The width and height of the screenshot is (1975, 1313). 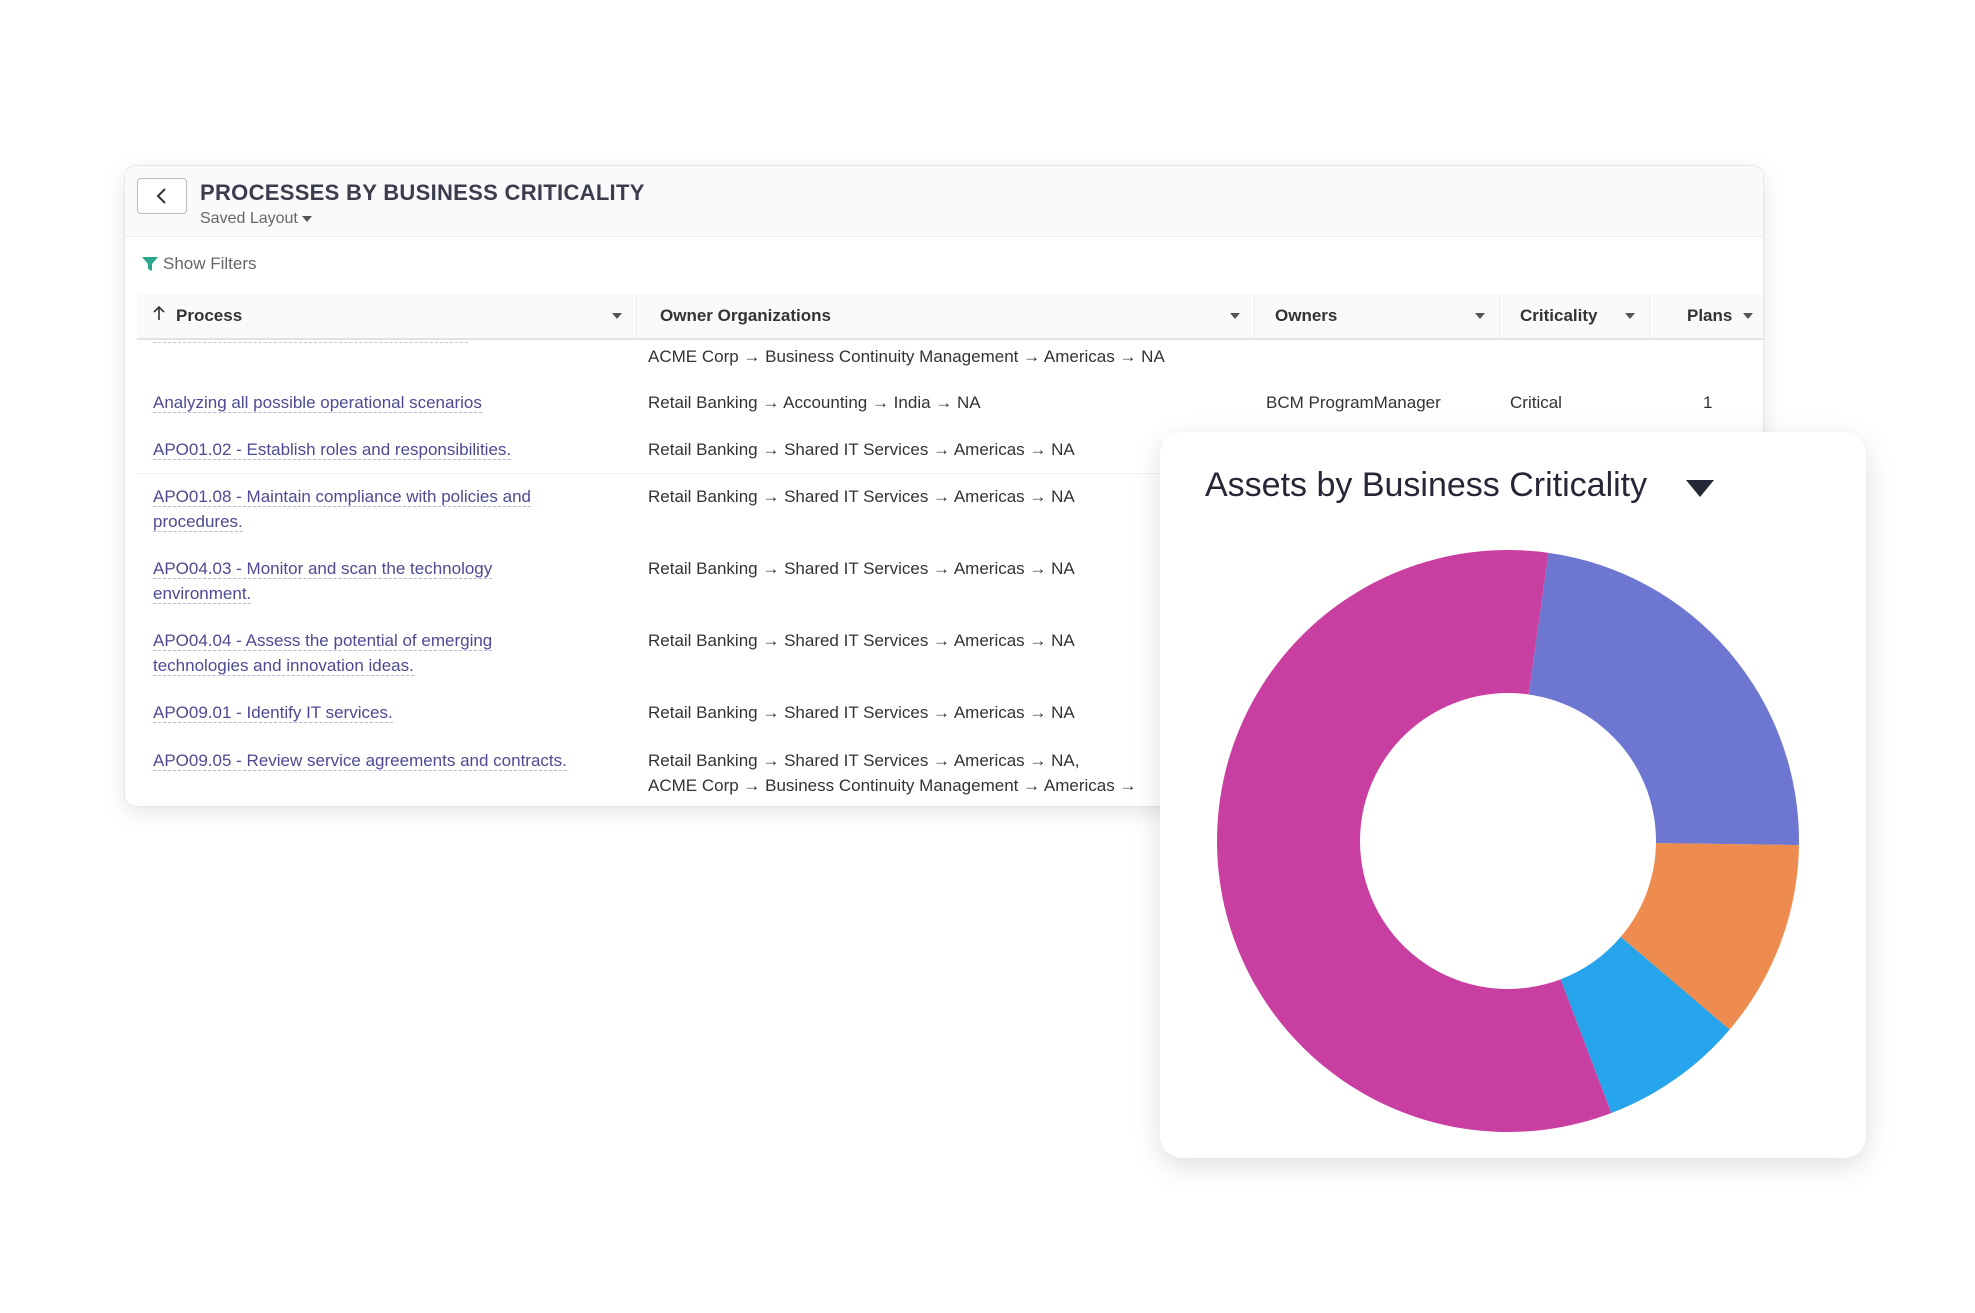 What do you see at coordinates (1536, 402) in the screenshot?
I see `criticality-cell: Critical` at bounding box center [1536, 402].